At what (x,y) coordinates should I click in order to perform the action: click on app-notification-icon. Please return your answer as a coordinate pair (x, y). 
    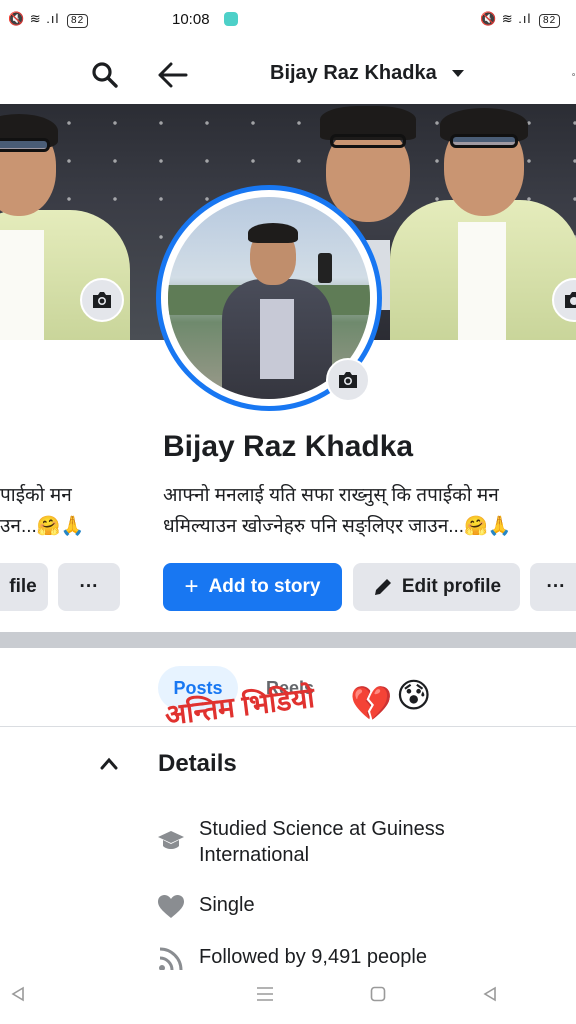
    Looking at the image, I should click on (231, 19).